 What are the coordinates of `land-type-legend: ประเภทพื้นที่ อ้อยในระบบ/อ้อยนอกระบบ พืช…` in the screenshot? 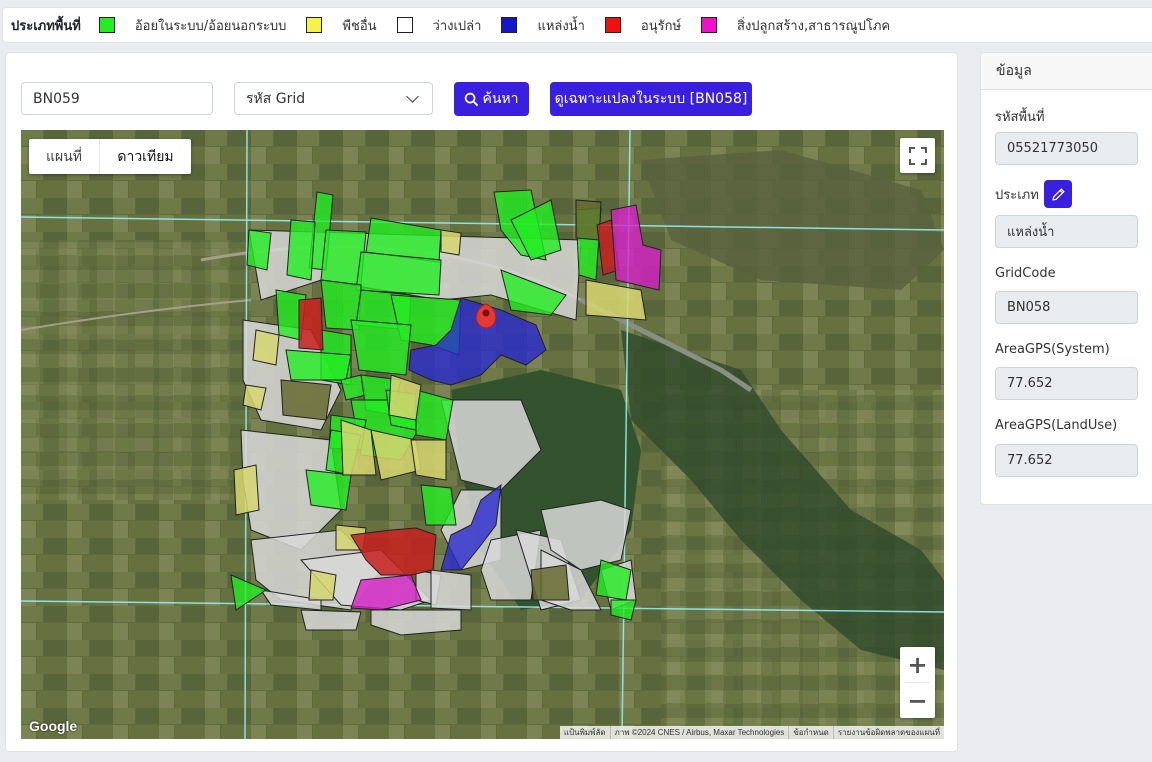 It's located at (577, 25).